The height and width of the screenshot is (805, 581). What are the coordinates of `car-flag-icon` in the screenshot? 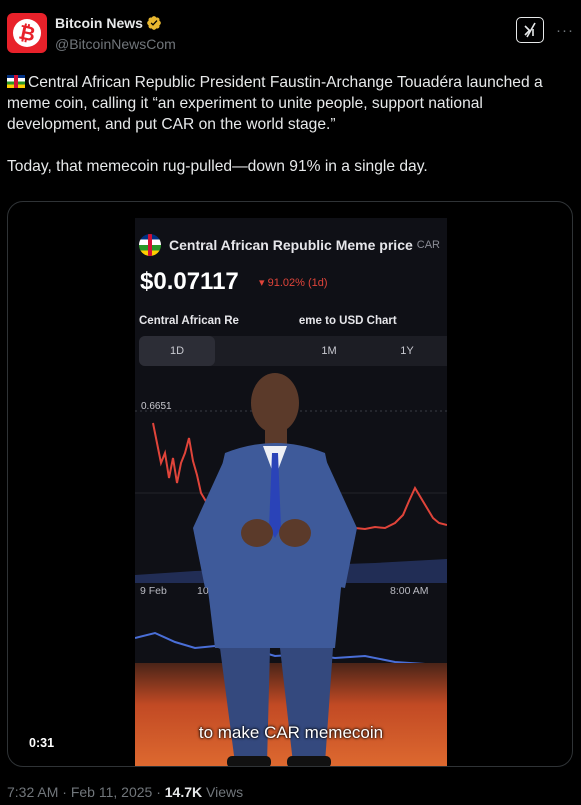 It's located at (16, 81).